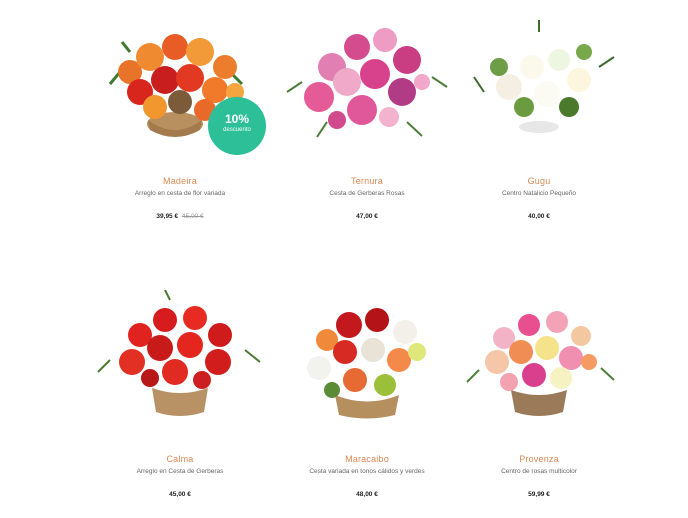  Describe the element at coordinates (192, 216) in the screenshot. I see `product-old-price: 45,00 €` at that location.